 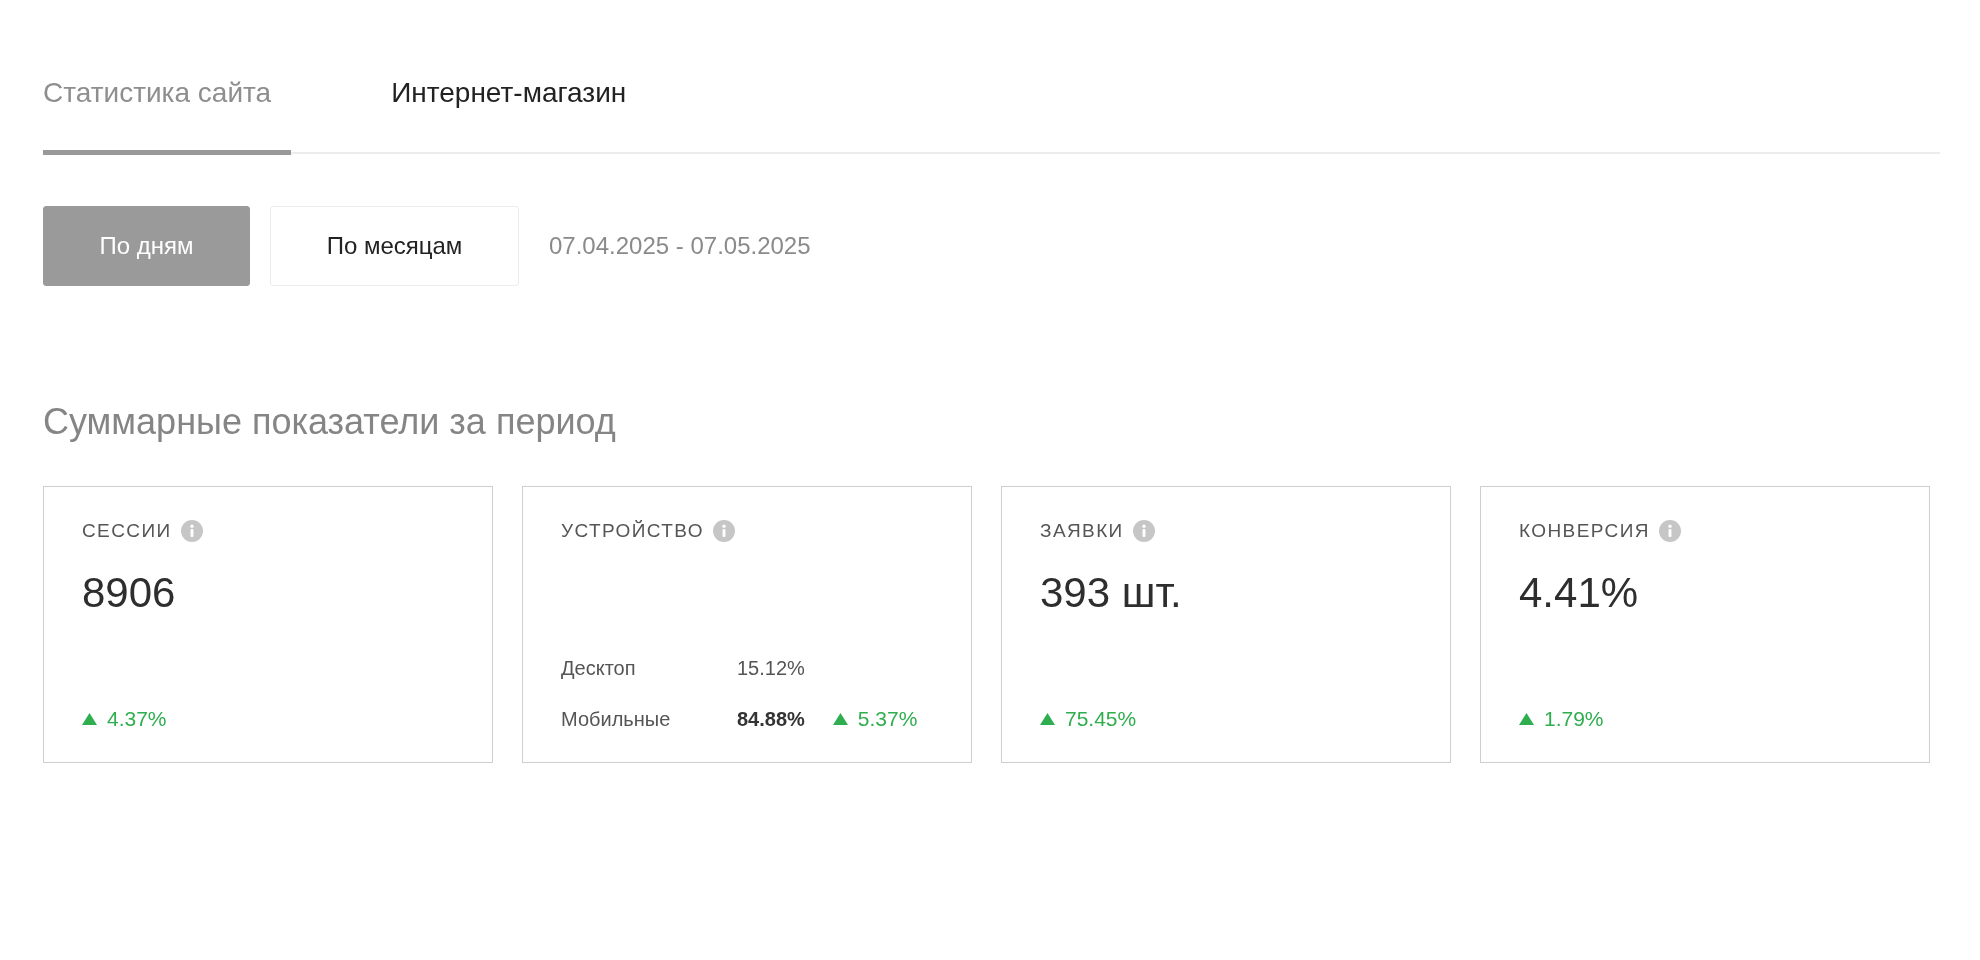 What do you see at coordinates (127, 530) in the screenshot?
I see `card-label: СЕССИИ` at bounding box center [127, 530].